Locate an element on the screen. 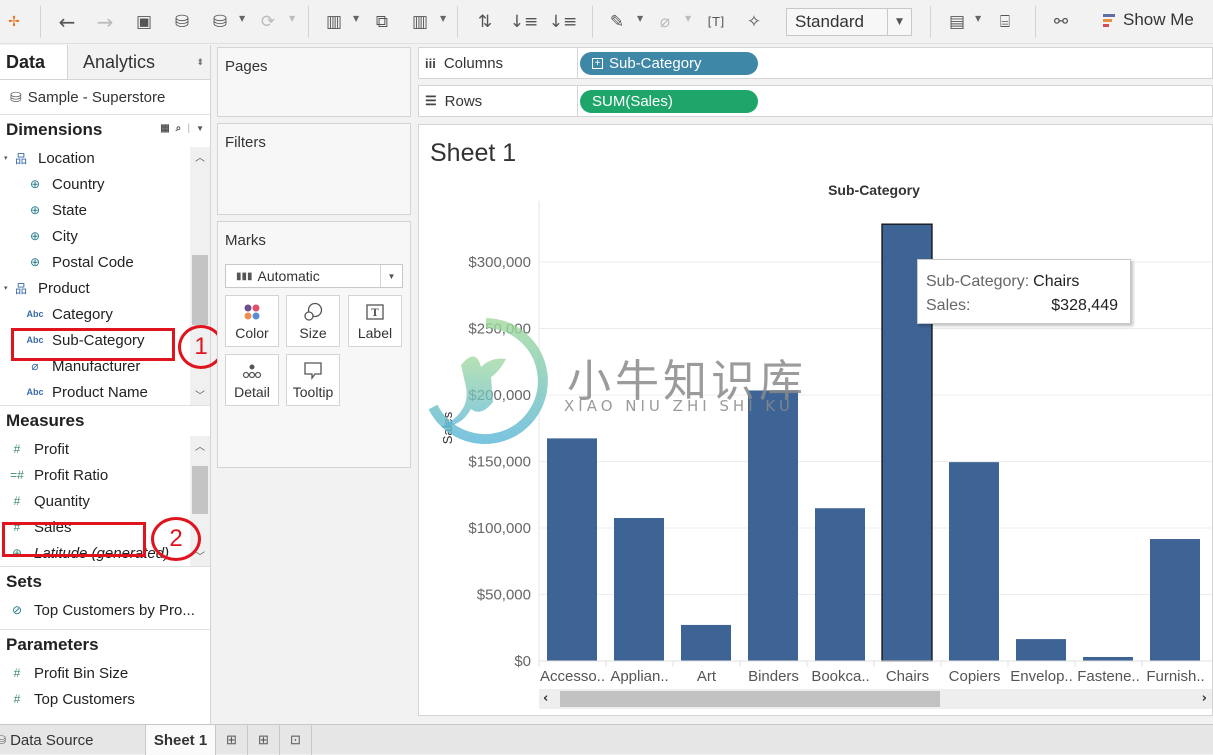 This screenshot has width=1213, height=755. tooltip-value: $328,449 is located at coordinates (1084, 305).